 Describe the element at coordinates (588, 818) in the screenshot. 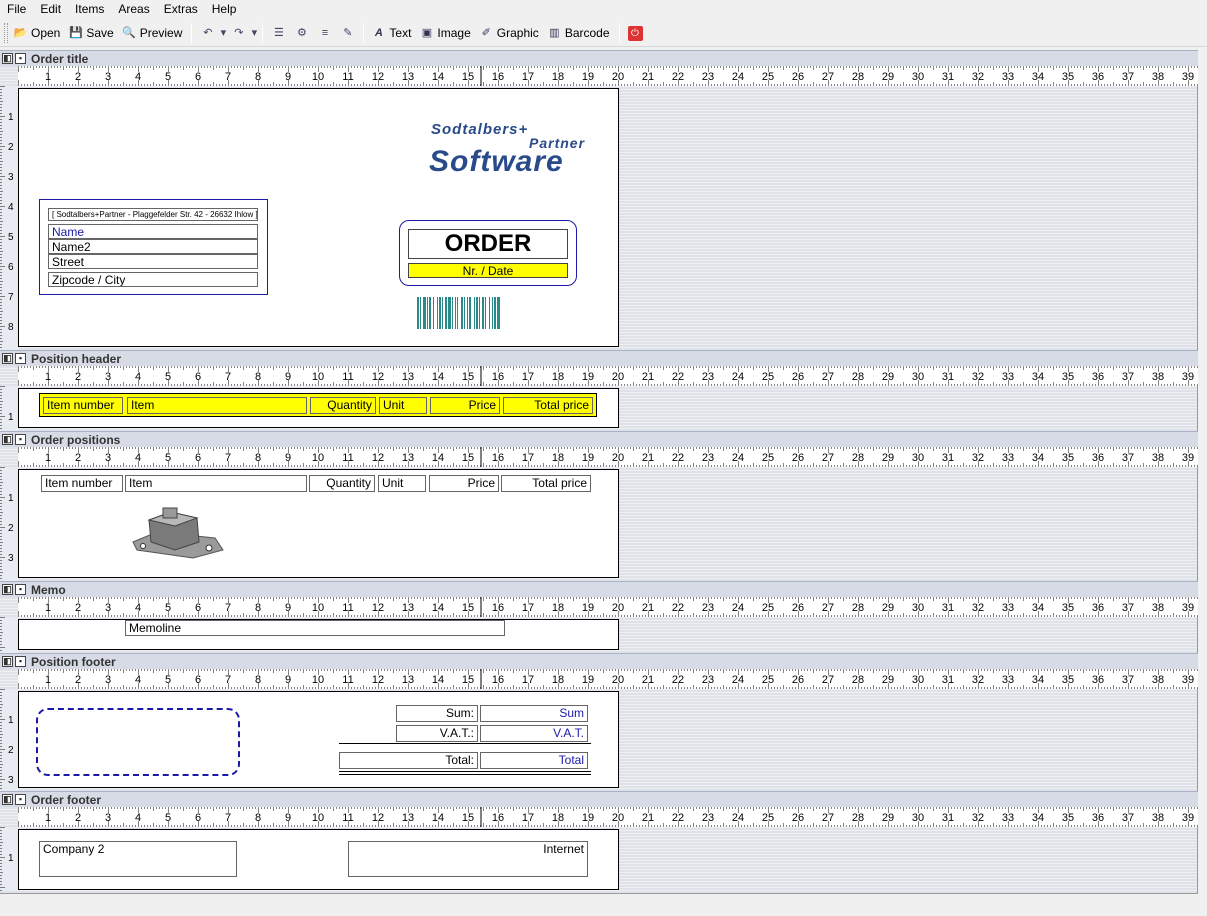

I see `ruler-number: 19` at that location.